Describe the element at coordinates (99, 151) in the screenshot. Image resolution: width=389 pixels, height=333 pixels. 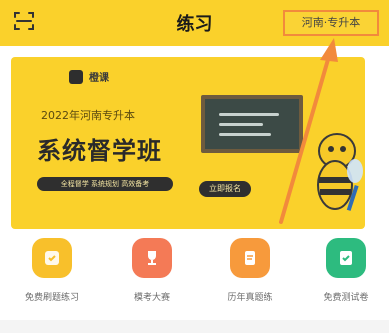
I see `banner-headline: 系统督学班` at that location.